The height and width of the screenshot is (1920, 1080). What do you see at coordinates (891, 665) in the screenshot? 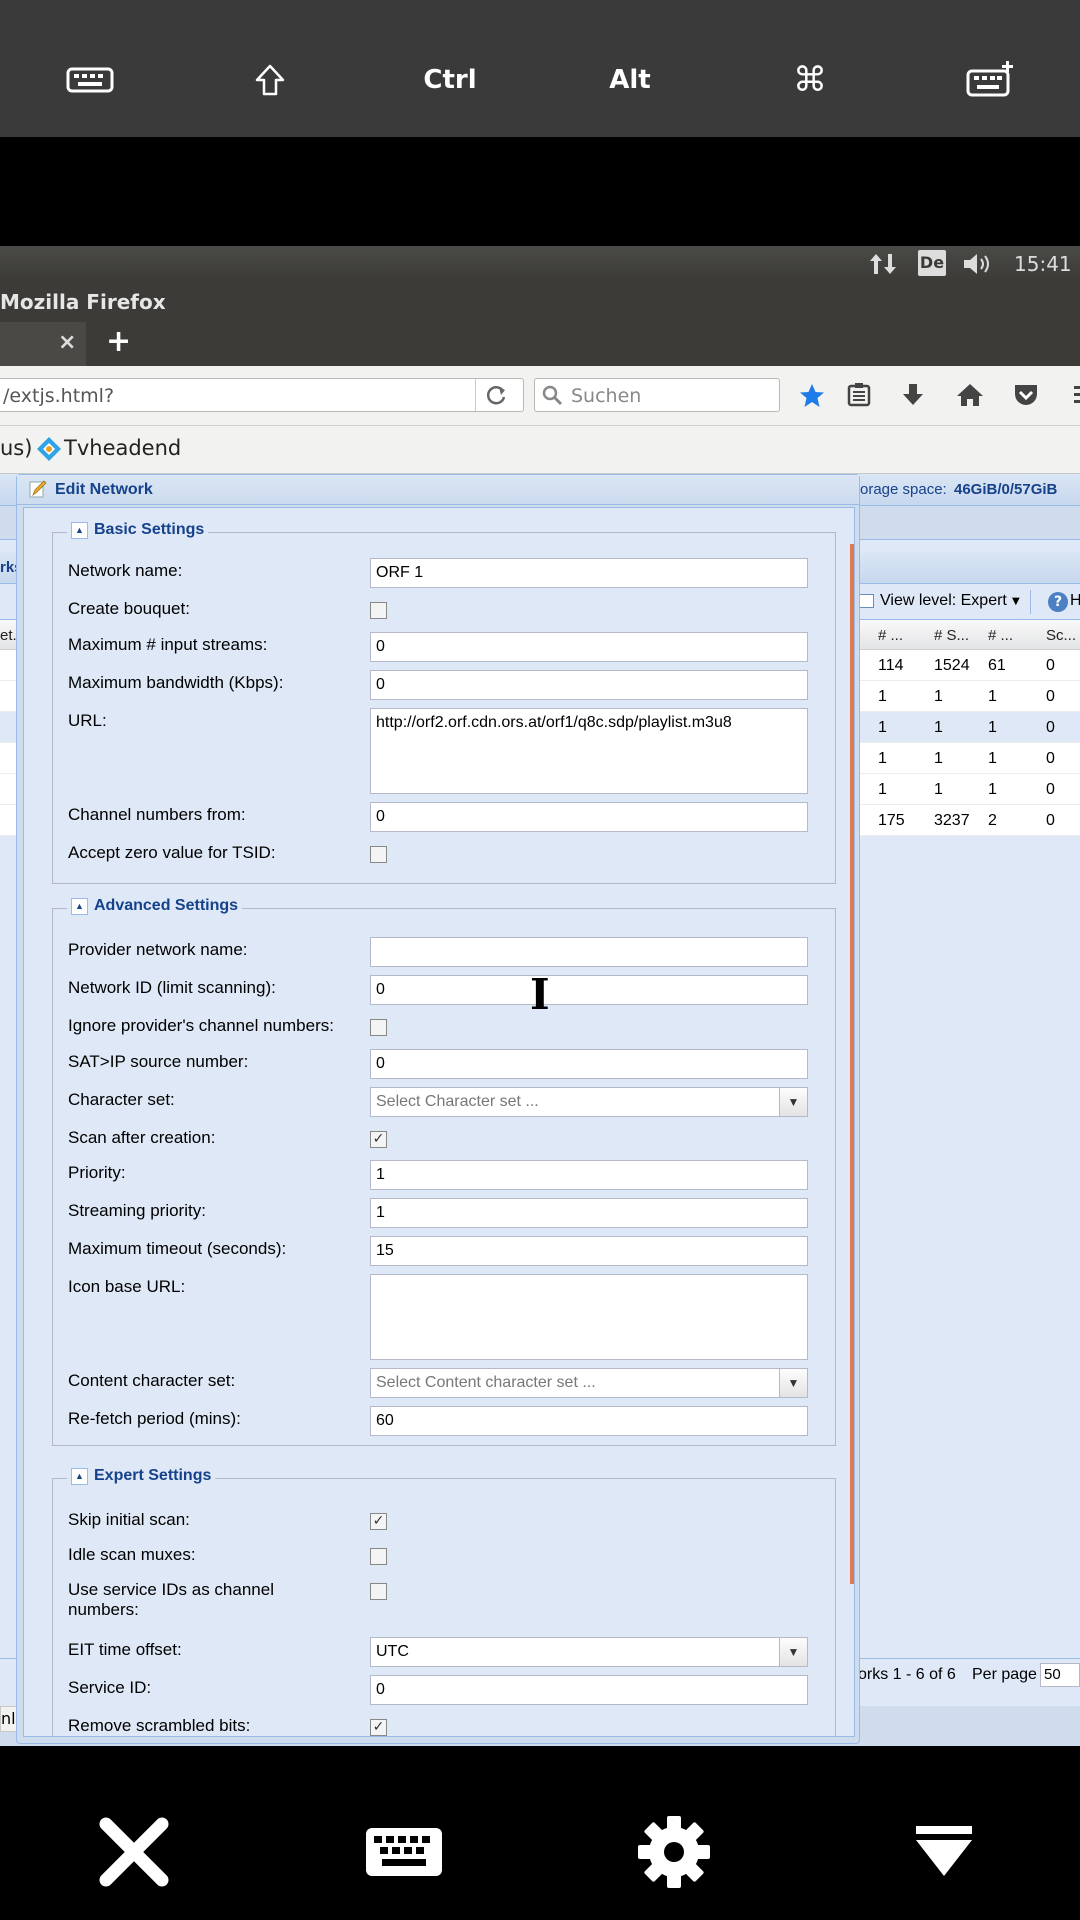
I see `table-cell: 114` at bounding box center [891, 665].